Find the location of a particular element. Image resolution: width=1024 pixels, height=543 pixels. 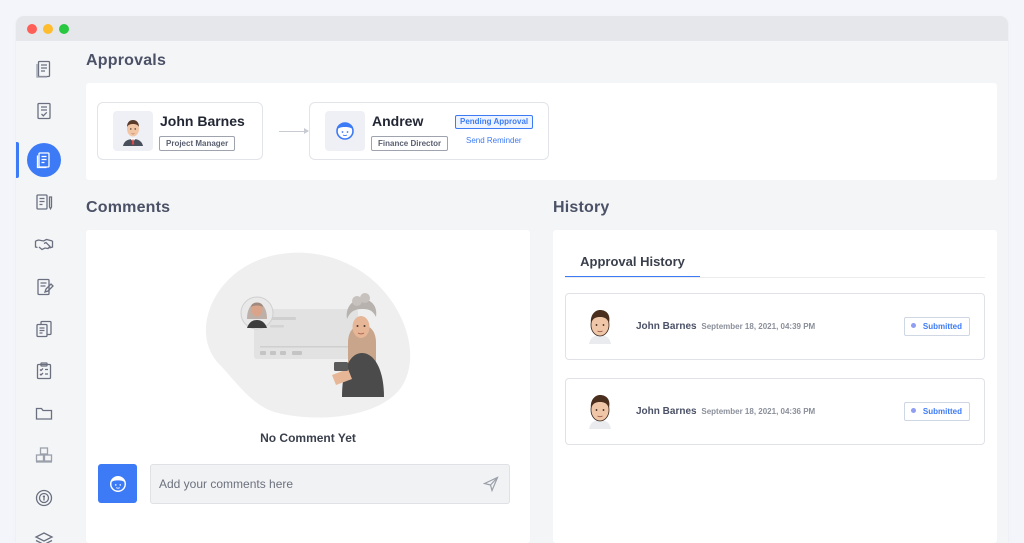

sidebar-item-approvals is located at coordinates (44, 160).